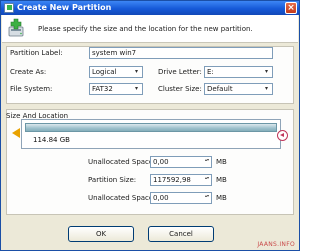 This screenshot has height=251, width=320. What do you see at coordinates (161, 162) in the screenshot?
I see `unallocated-before-value: 0,00` at bounding box center [161, 162].